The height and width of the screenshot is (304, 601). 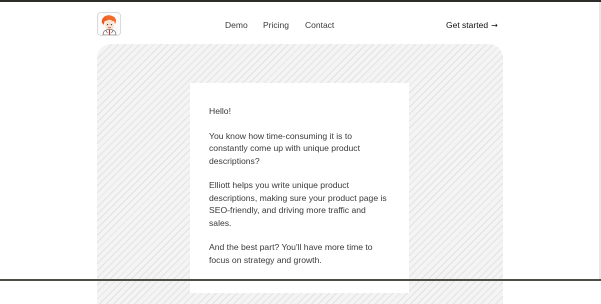 What do you see at coordinates (276, 25) in the screenshot?
I see `nav-link-pricing: Pricing` at bounding box center [276, 25].